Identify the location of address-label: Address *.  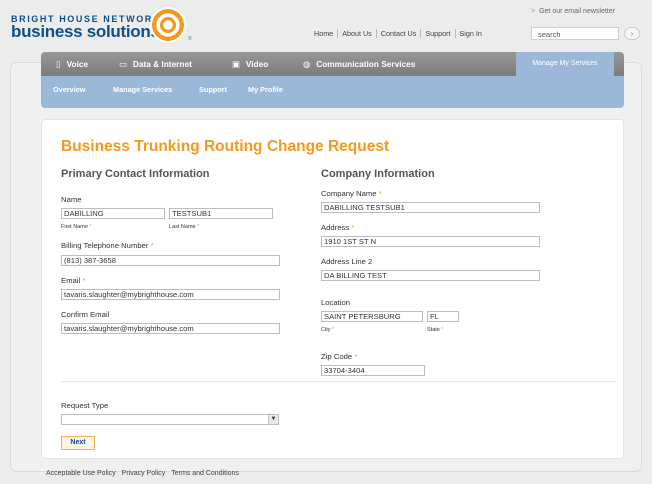
(338, 227).